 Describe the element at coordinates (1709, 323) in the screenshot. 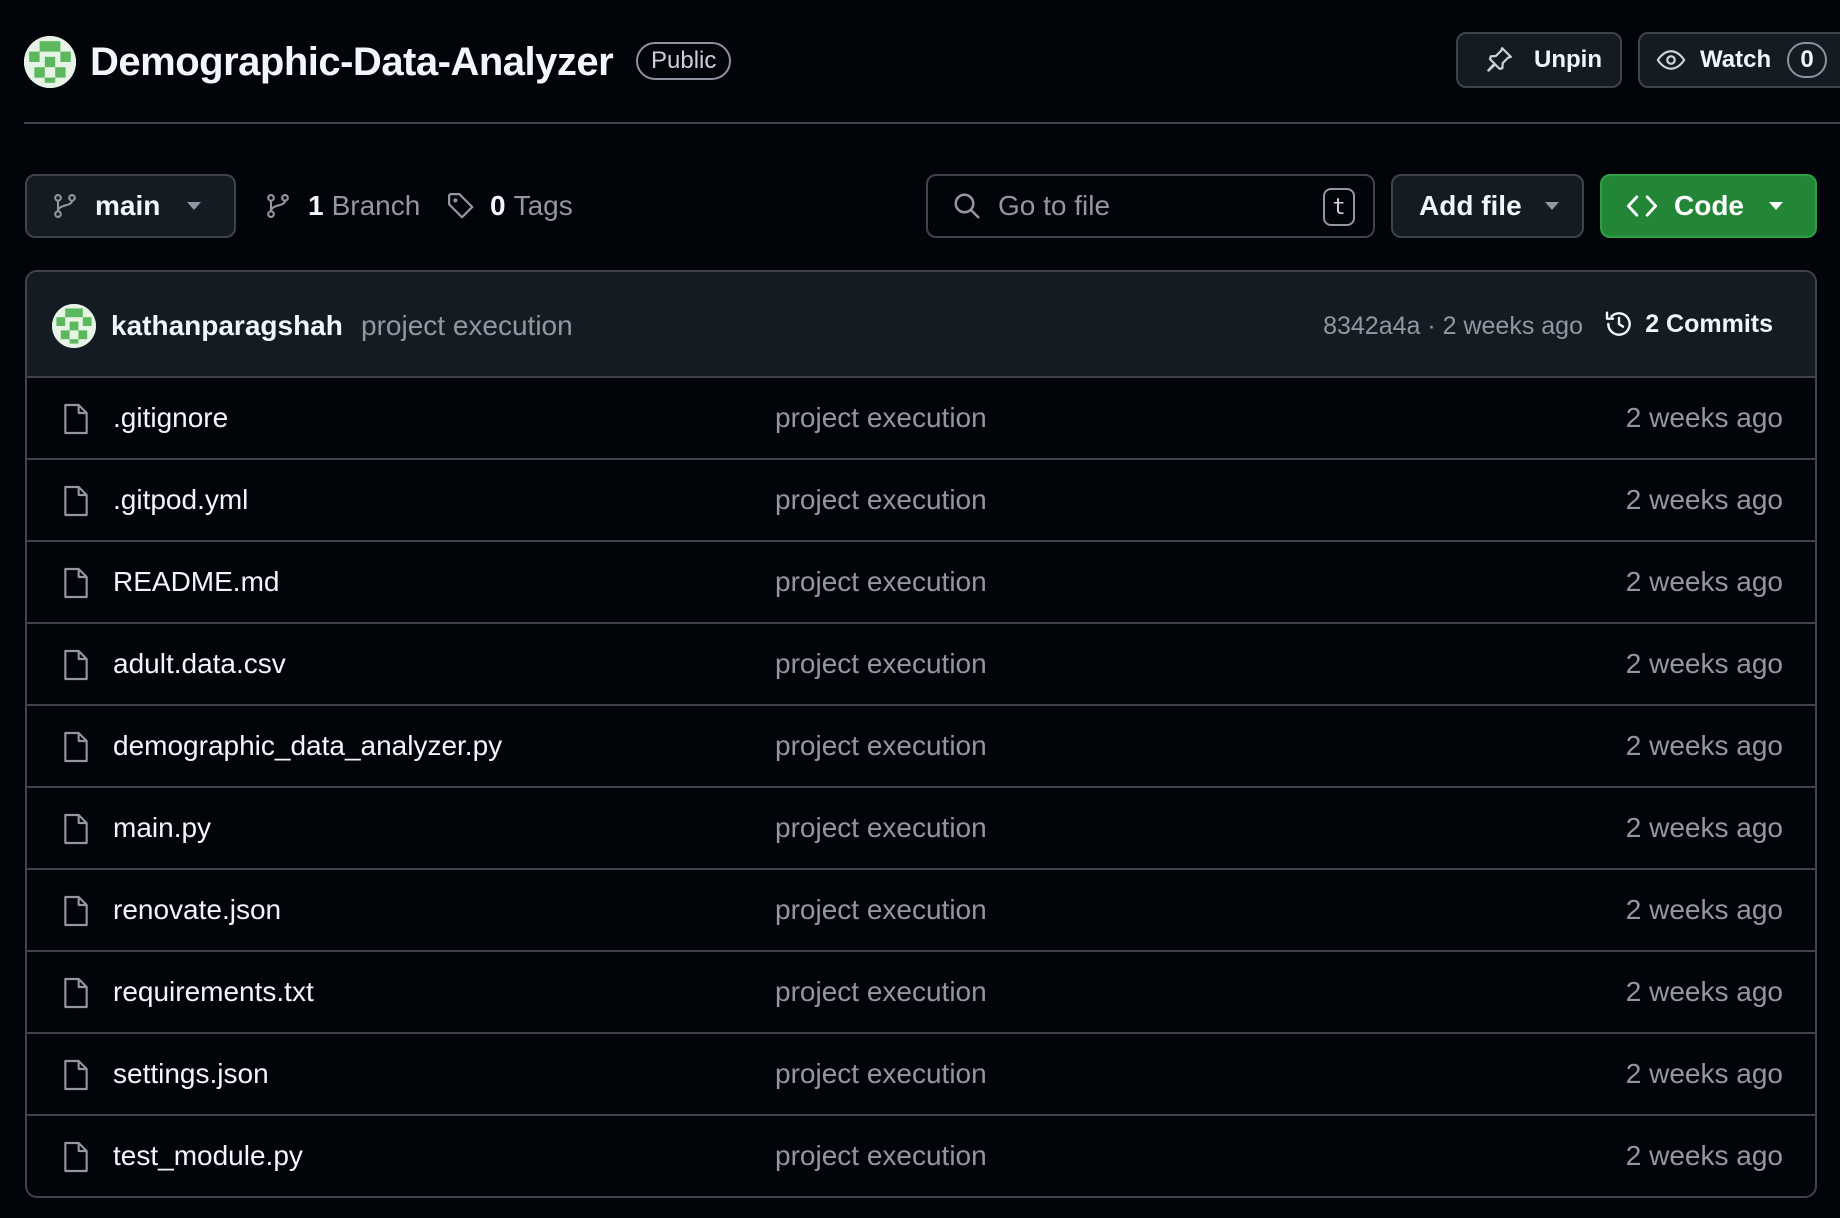

I see `commits-count-label: 2 Commits` at that location.